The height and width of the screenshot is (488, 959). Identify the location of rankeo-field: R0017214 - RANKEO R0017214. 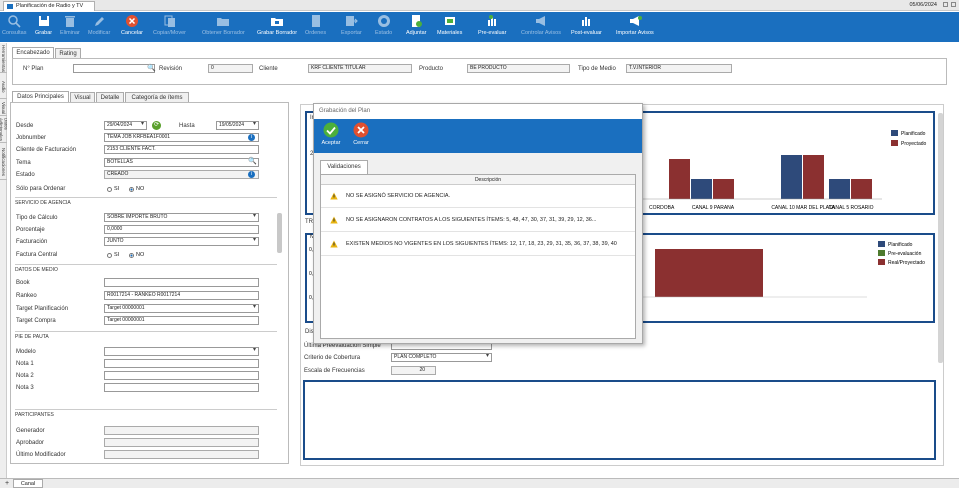
(181, 295).